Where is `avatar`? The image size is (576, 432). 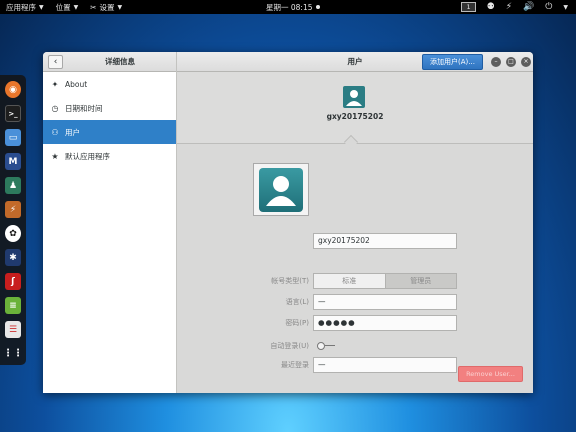
avatar is located at coordinates (281, 190).